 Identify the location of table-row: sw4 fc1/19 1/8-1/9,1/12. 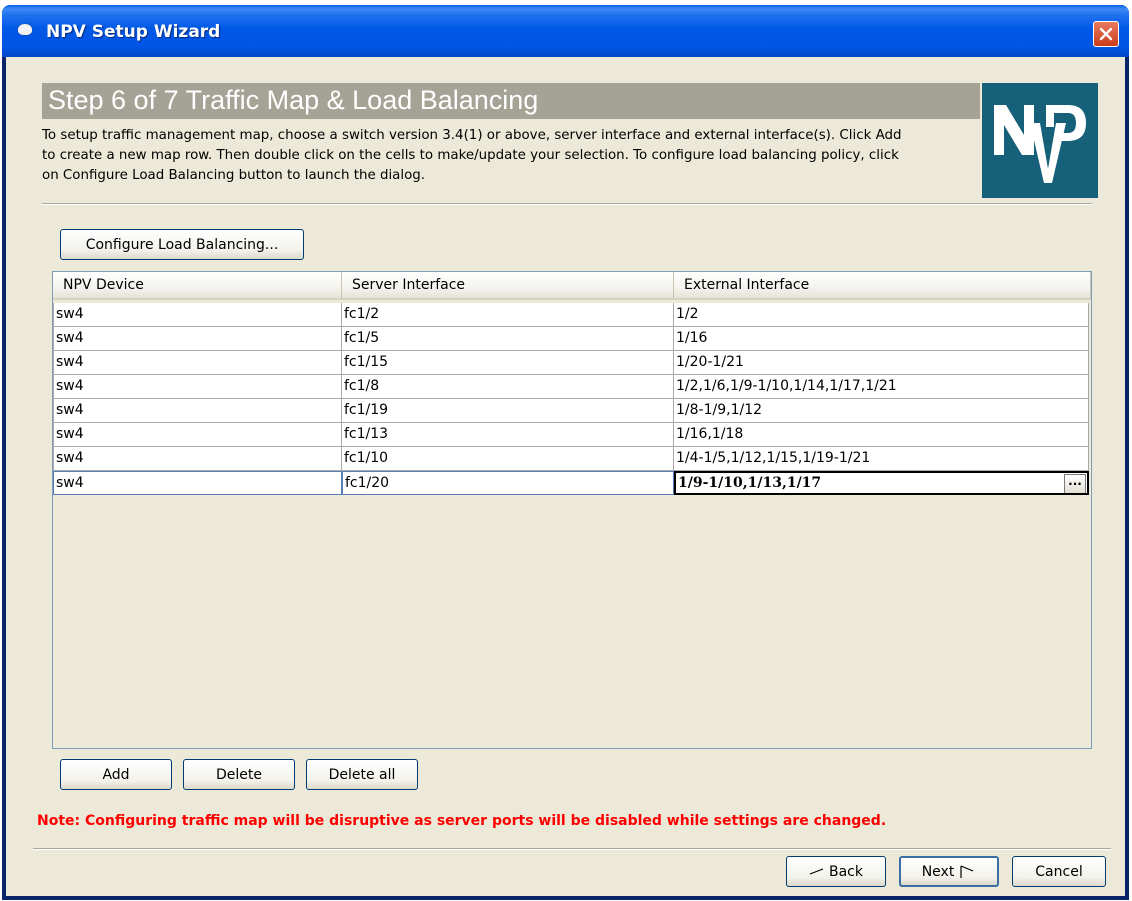
(571, 411).